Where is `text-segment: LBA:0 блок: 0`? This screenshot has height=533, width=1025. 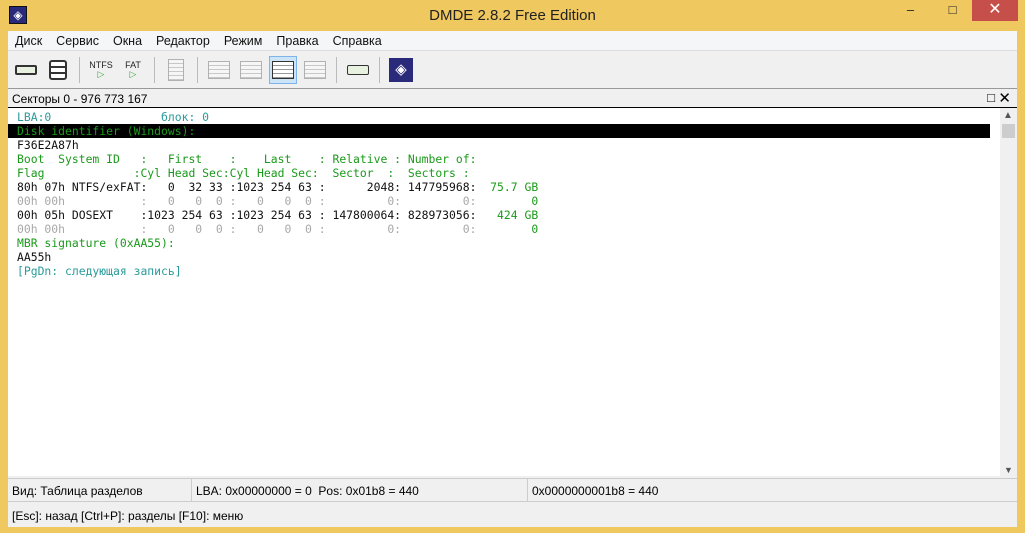
text-segment: LBA:0 блок: 0 is located at coordinates (113, 117).